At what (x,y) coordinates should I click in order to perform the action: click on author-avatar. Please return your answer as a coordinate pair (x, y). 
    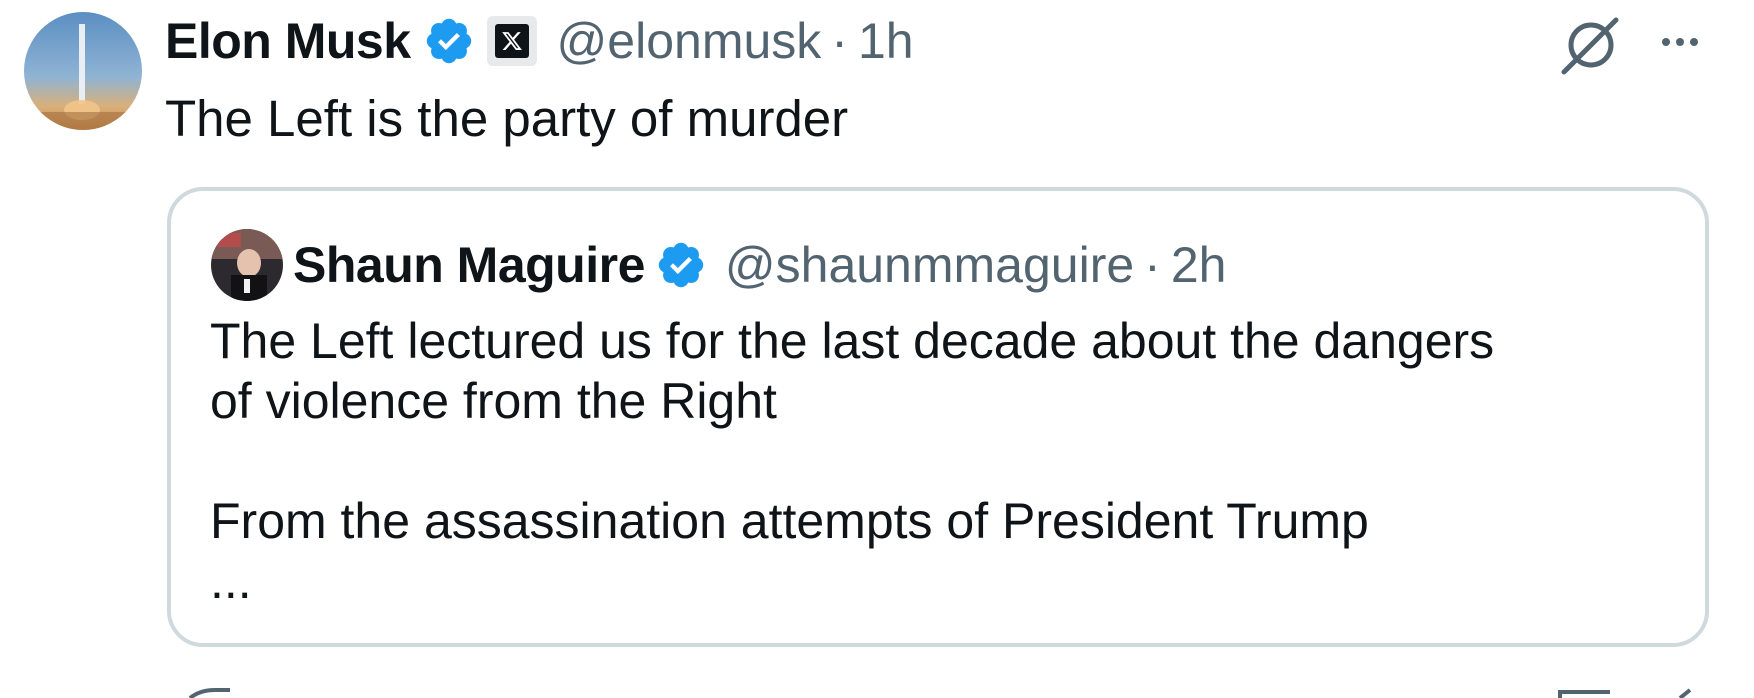
    Looking at the image, I should click on (83, 71).